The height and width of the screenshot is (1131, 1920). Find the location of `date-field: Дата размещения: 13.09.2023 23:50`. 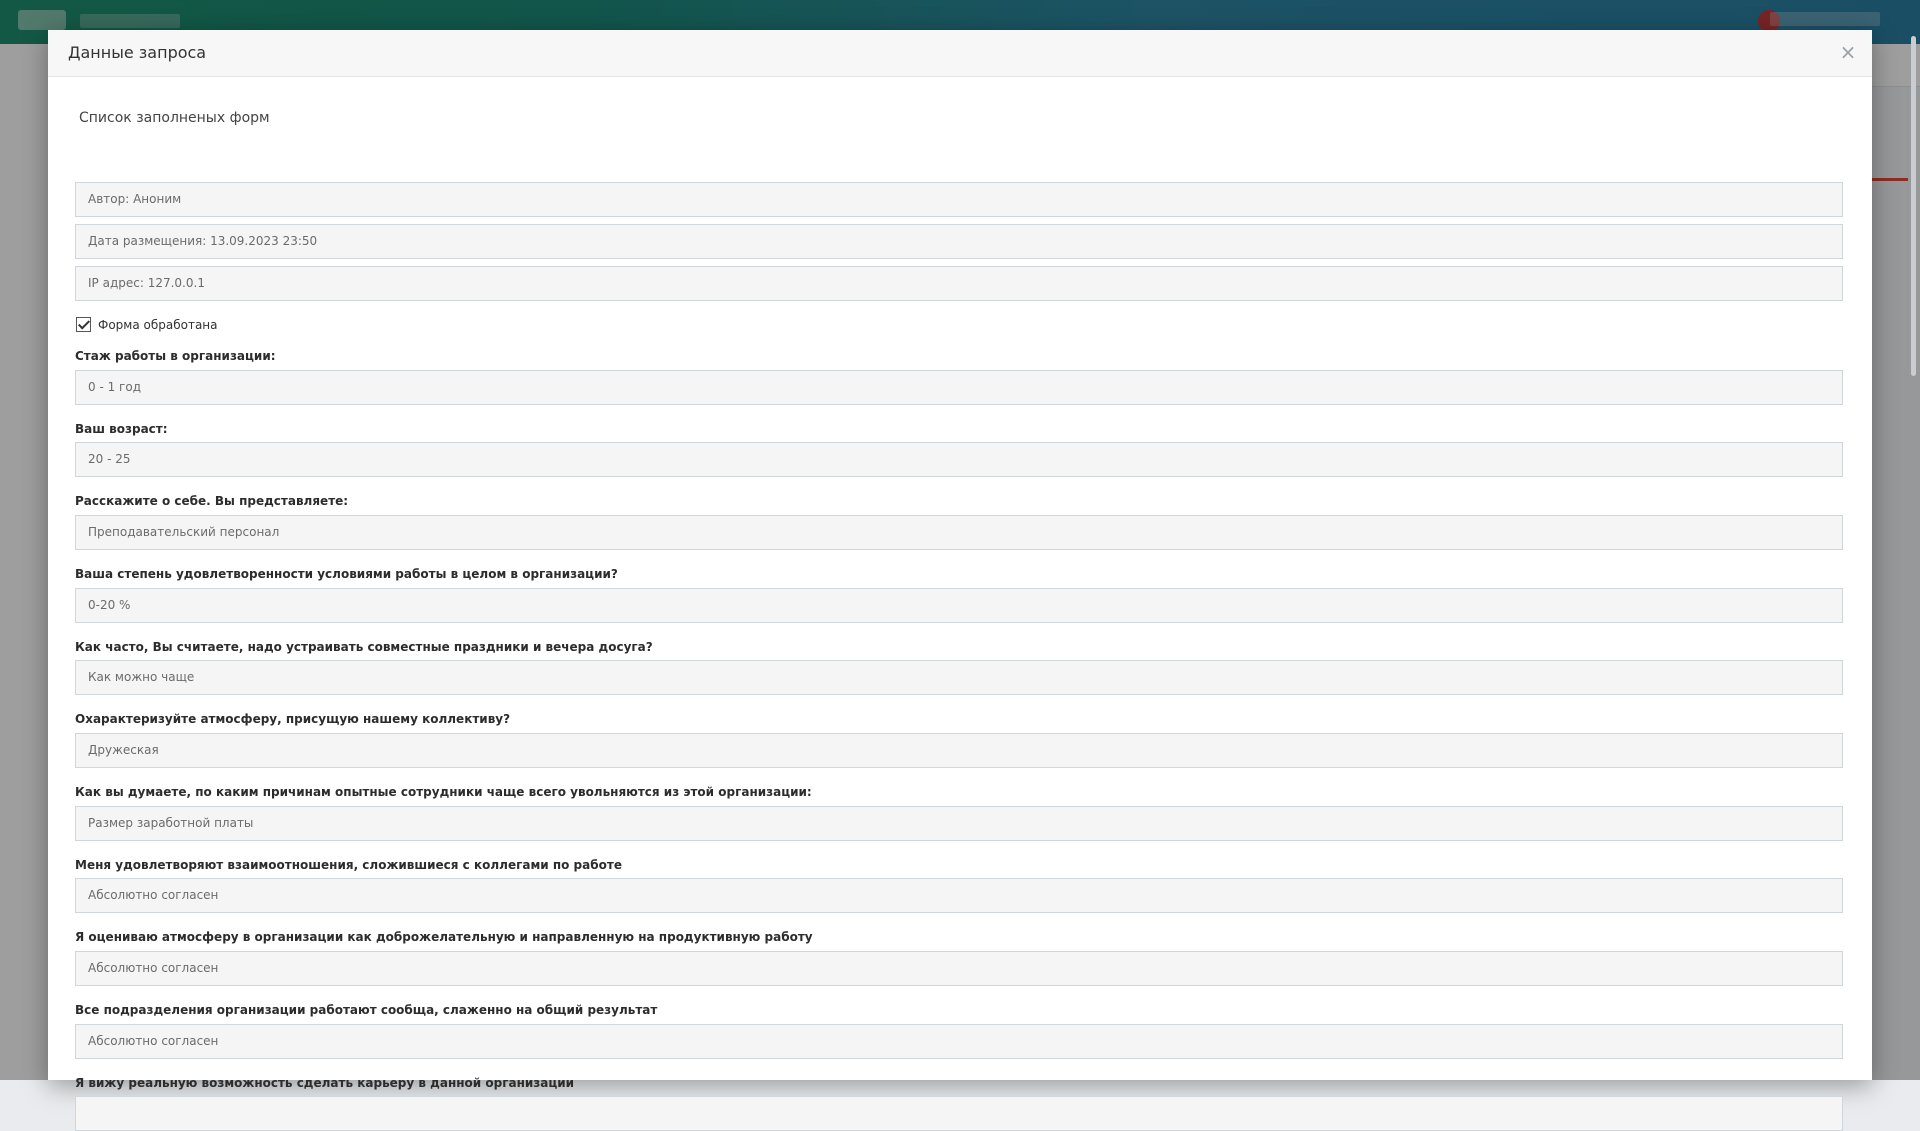

date-field: Дата размещения: 13.09.2023 23:50 is located at coordinates (959, 241).